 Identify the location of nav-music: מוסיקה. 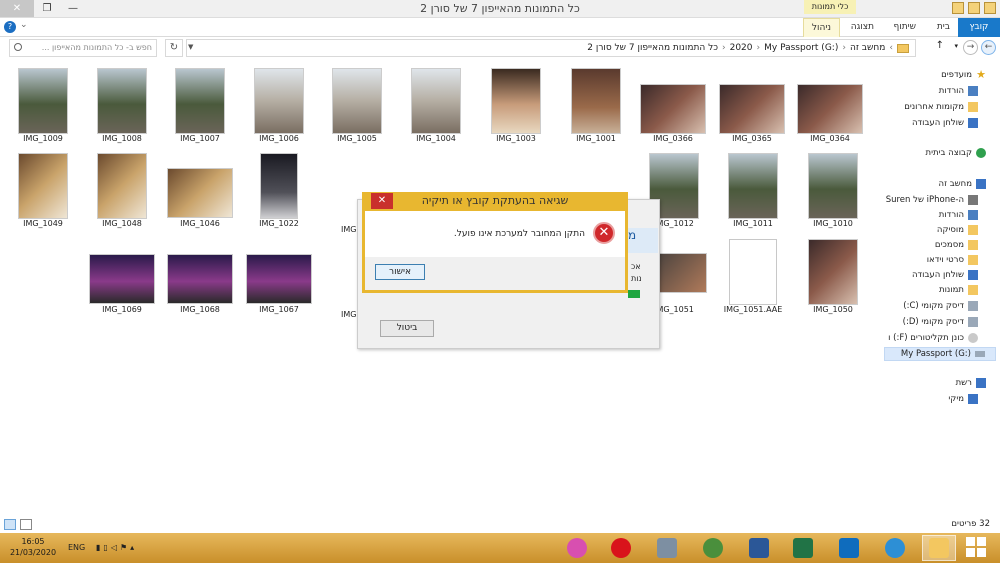
(957, 230).